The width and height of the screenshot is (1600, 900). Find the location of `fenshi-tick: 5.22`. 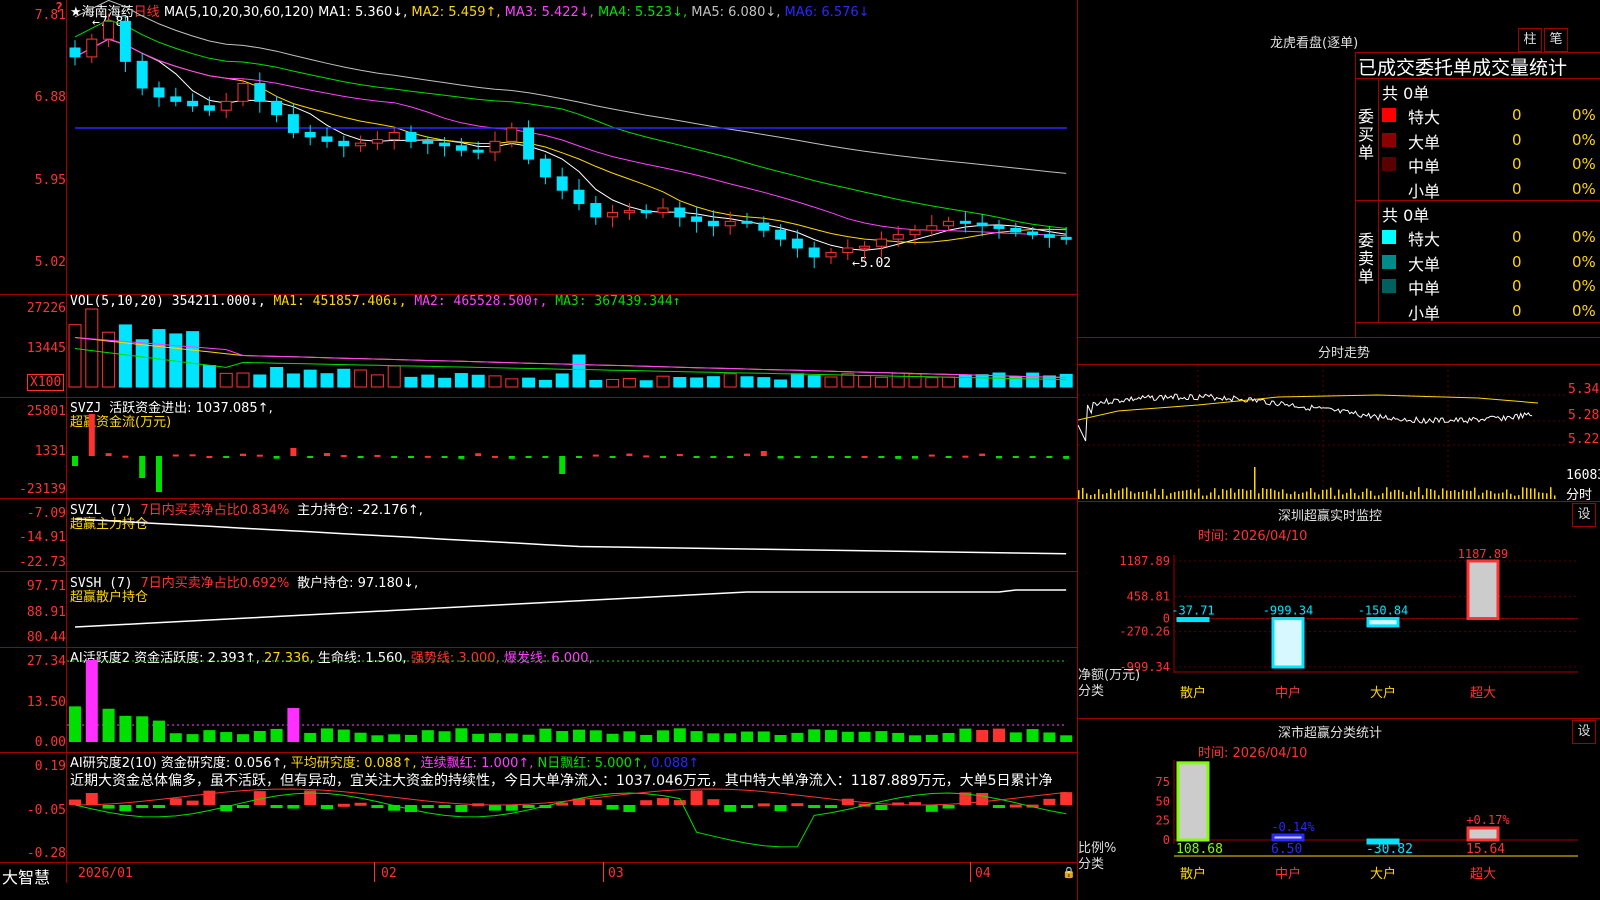

fenshi-tick: 5.22 is located at coordinates (1584, 439).